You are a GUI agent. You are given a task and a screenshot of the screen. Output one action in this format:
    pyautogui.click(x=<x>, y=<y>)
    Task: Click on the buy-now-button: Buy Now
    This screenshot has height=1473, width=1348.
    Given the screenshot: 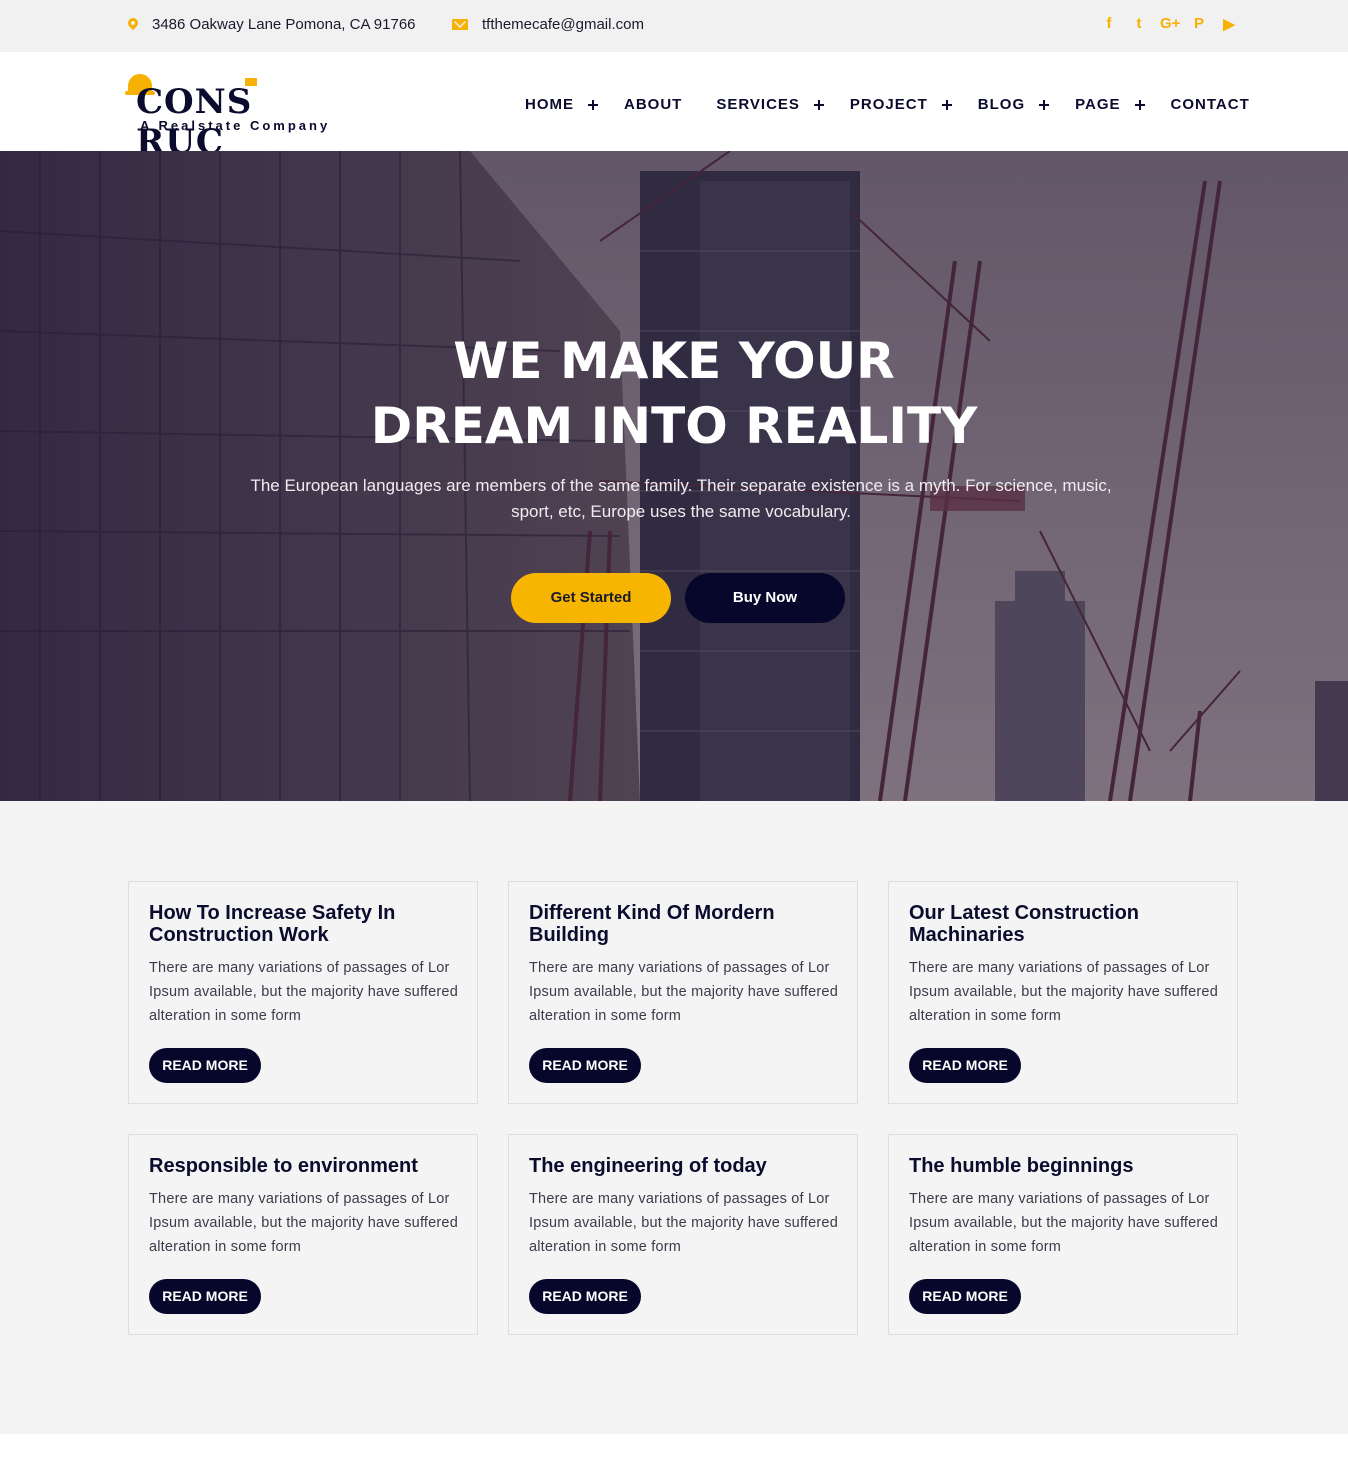 What is the action you would take?
    pyautogui.click(x=765, y=598)
    